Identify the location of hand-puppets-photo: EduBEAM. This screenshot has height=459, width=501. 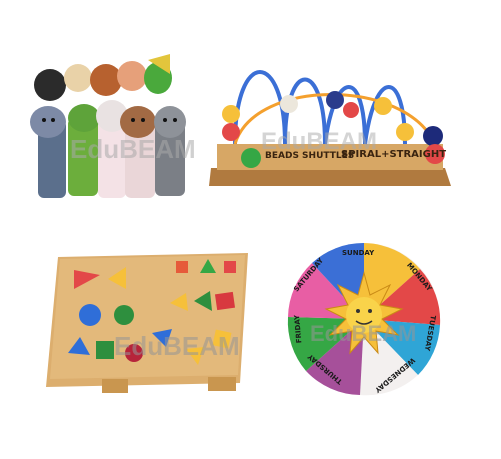
(110, 125).